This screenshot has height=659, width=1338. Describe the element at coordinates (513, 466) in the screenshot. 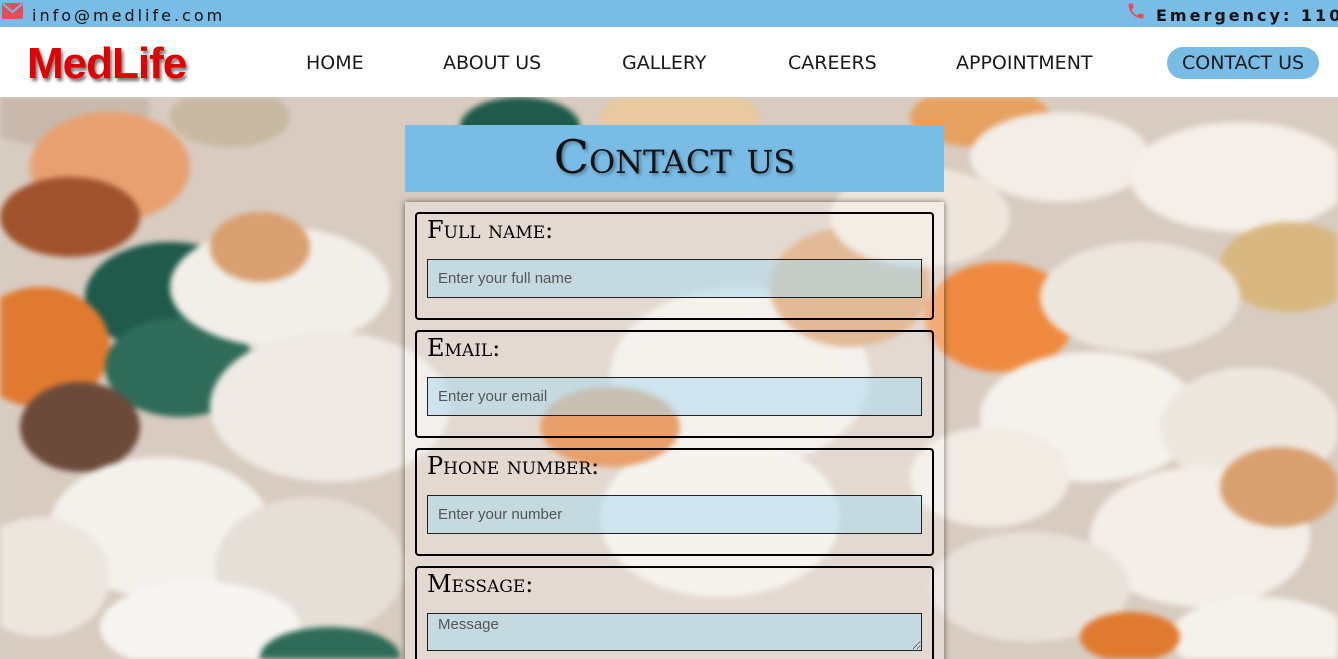

I see `phone-number-label: Phone number:` at that location.